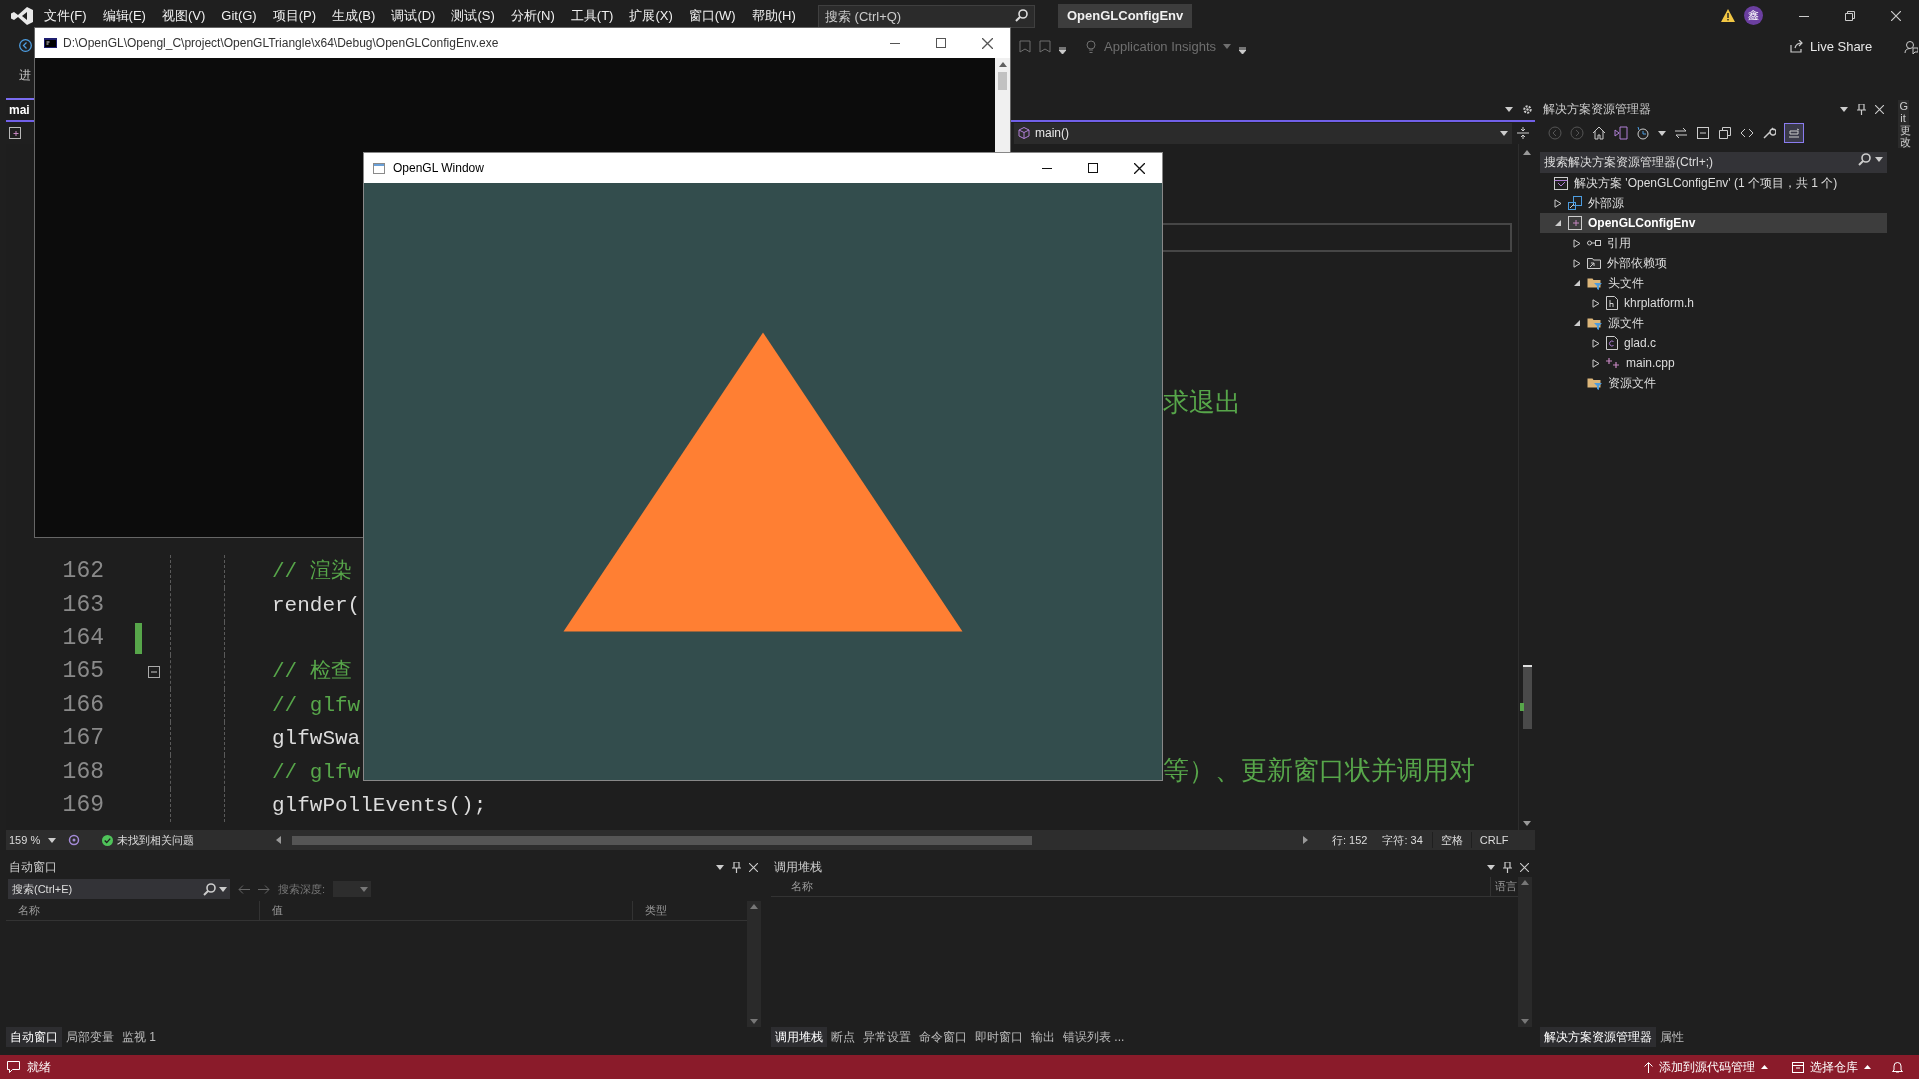 This screenshot has width=1919, height=1079. I want to click on search-field: 搜索 (Ctrl+Q), so click(926, 16).